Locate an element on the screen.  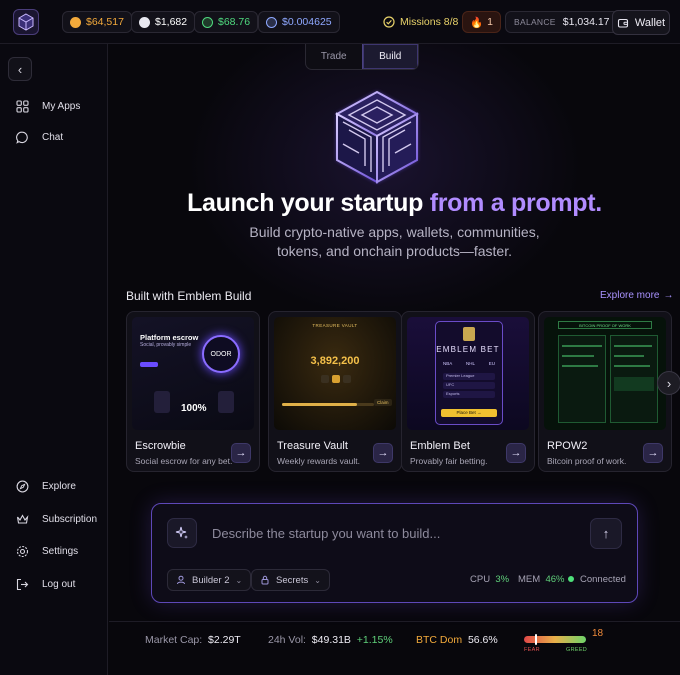
sparkle-icon is located at coordinates (181, 532).